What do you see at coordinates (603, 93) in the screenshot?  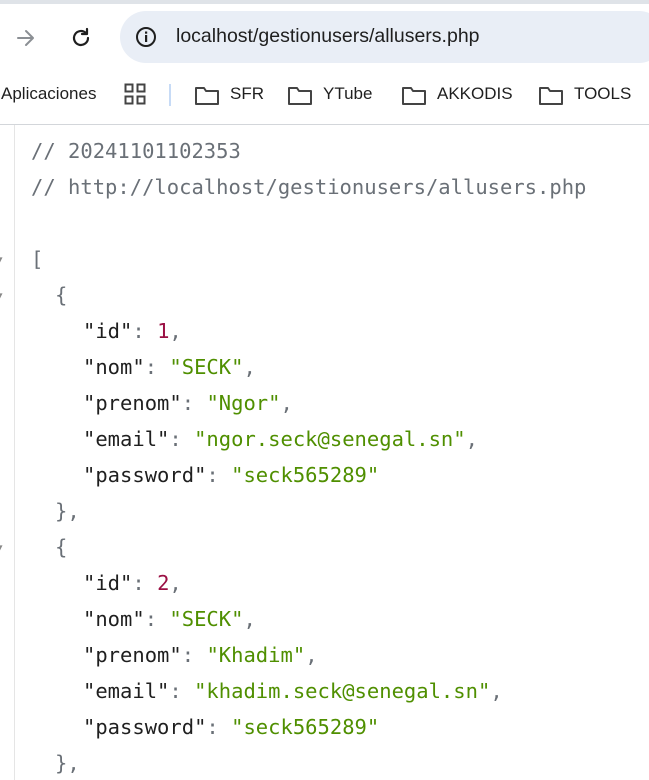 I see `bookmark-folder-label: TOOLS` at bounding box center [603, 93].